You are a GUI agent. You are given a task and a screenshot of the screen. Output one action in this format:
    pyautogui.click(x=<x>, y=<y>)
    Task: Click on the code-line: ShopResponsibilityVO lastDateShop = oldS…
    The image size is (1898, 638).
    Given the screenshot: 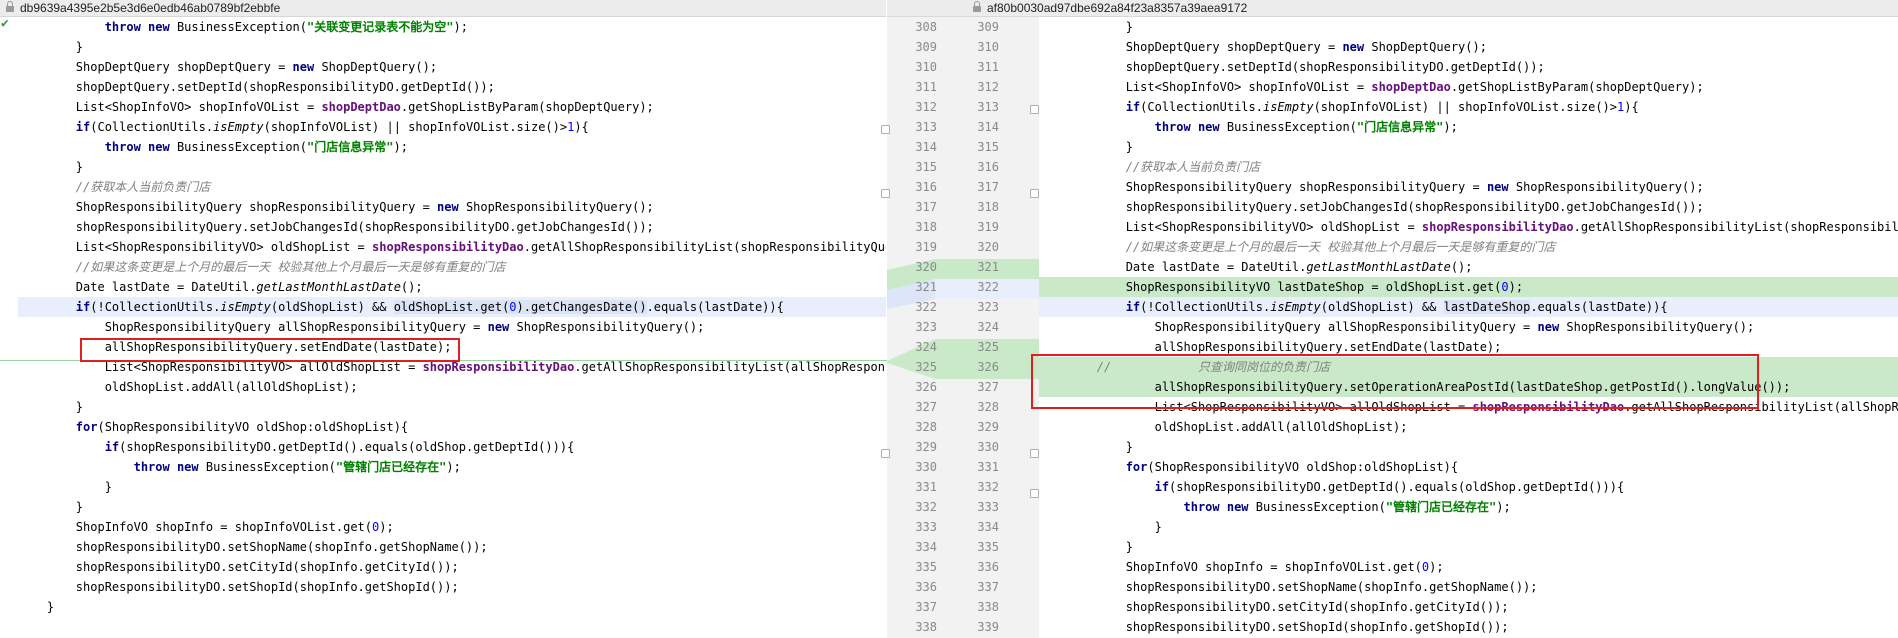 What is the action you would take?
    pyautogui.click(x=1468, y=287)
    